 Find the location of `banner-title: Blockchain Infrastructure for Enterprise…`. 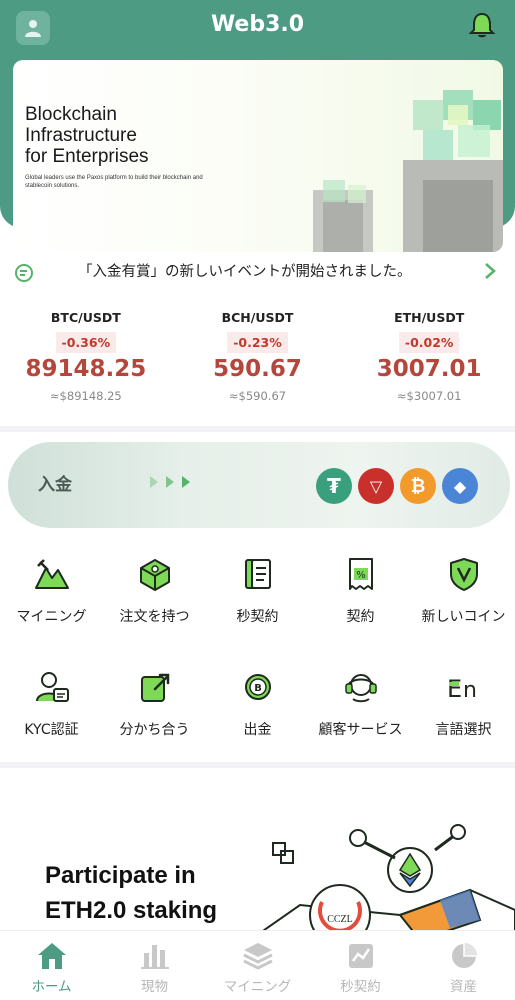

banner-title: Blockchain Infrastructure for Enterprise… is located at coordinates (125, 135).